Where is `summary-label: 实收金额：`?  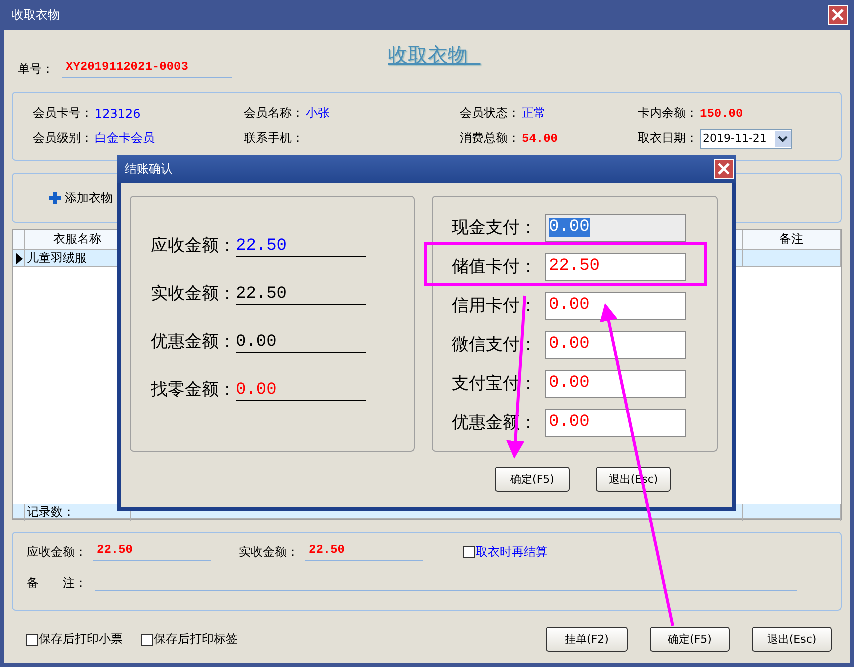 summary-label: 实收金额： is located at coordinates (193, 294).